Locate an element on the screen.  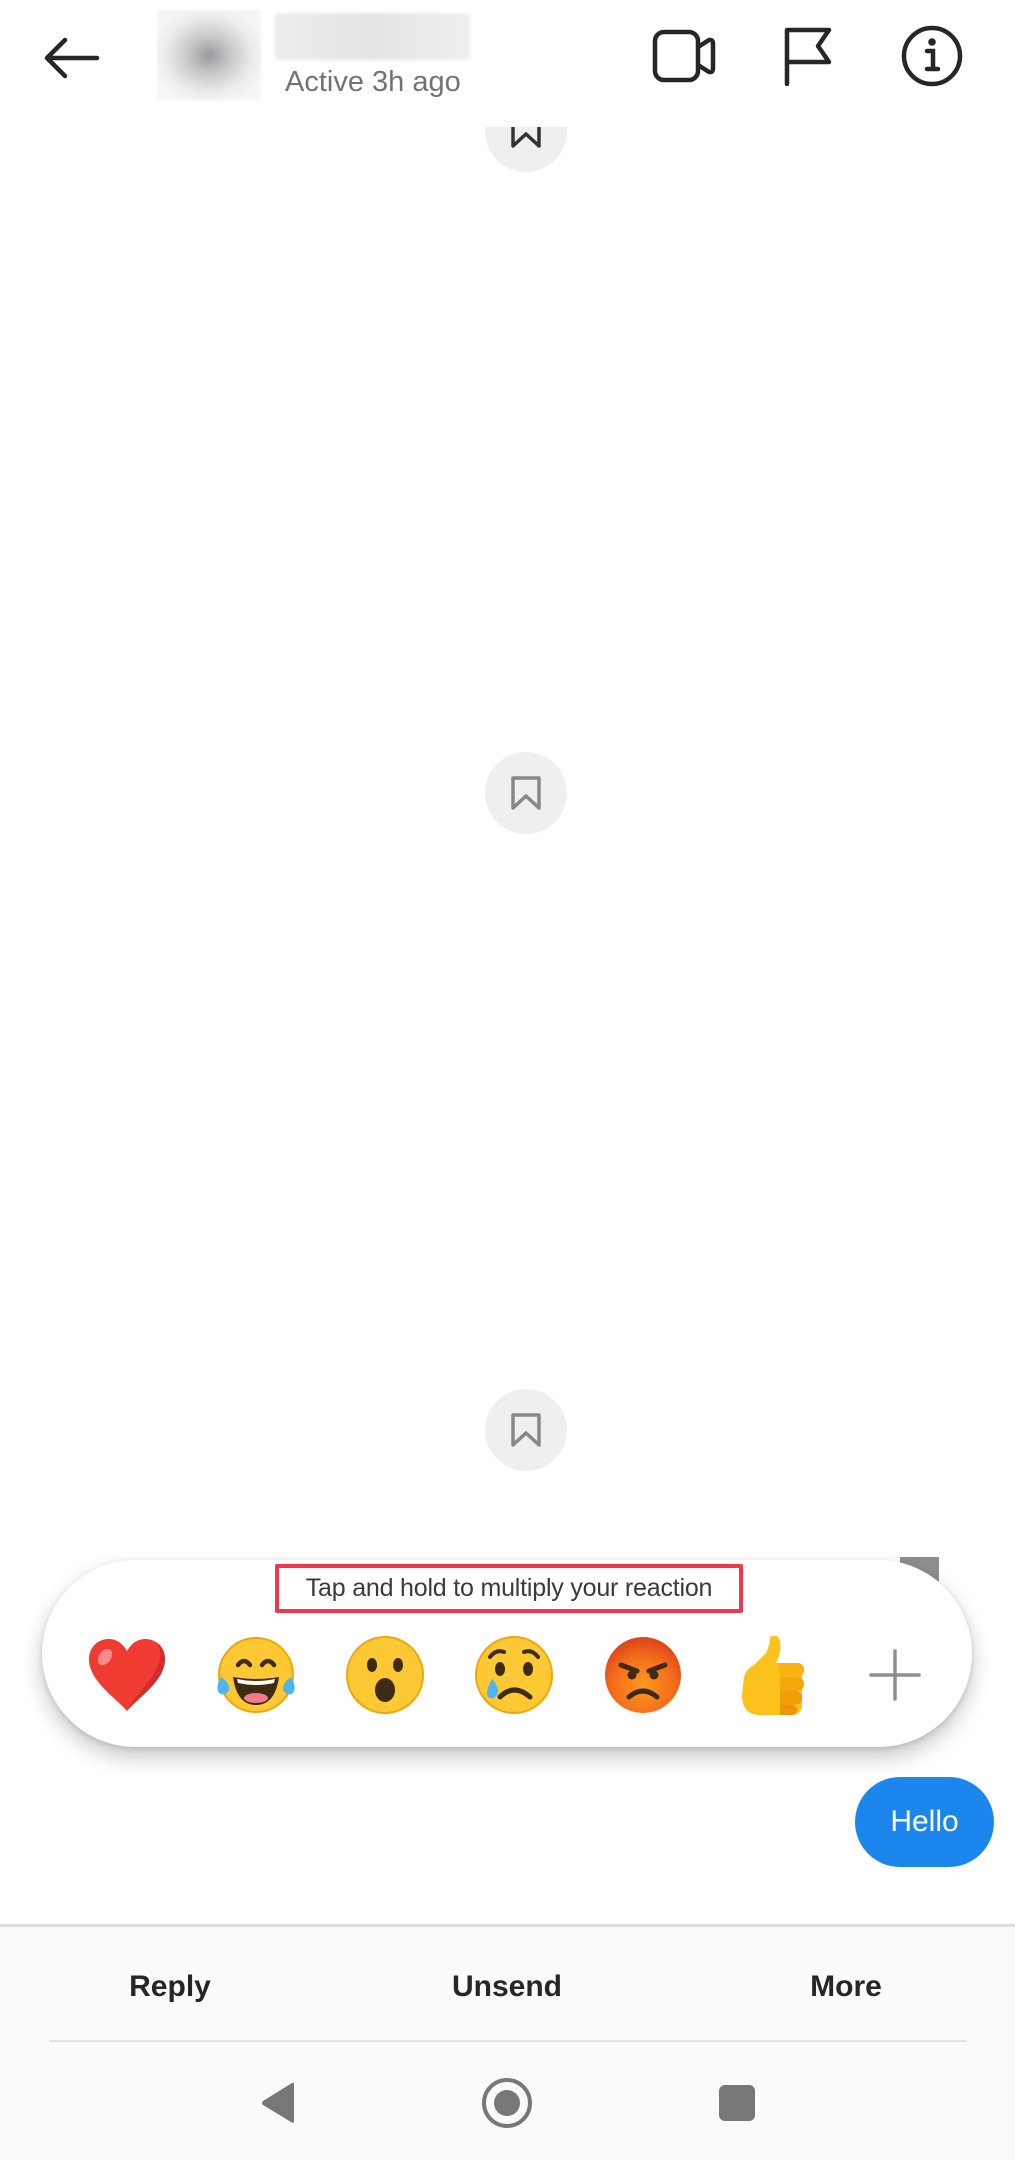
info-icon is located at coordinates (932, 56).